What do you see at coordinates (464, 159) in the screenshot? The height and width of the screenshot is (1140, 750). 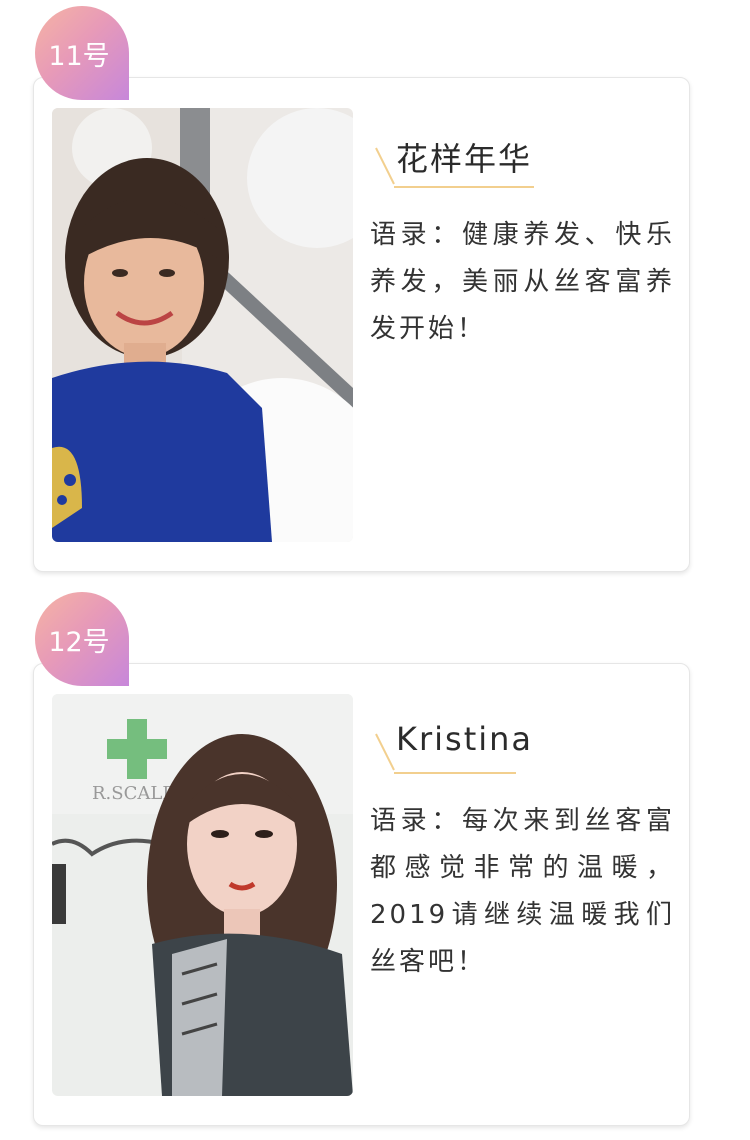 I see `contestant-name: 花样年华` at bounding box center [464, 159].